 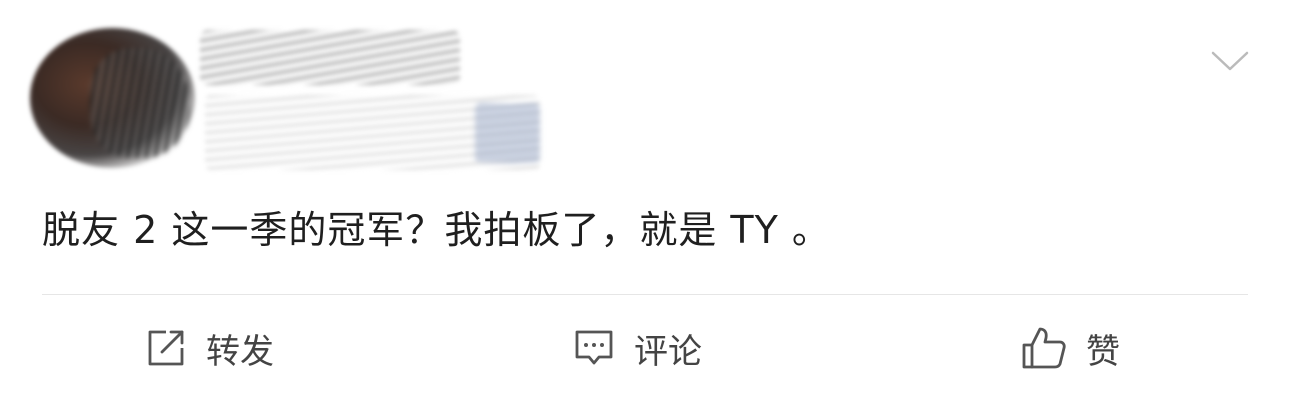 I want to click on comment-icon, so click(x=594, y=348).